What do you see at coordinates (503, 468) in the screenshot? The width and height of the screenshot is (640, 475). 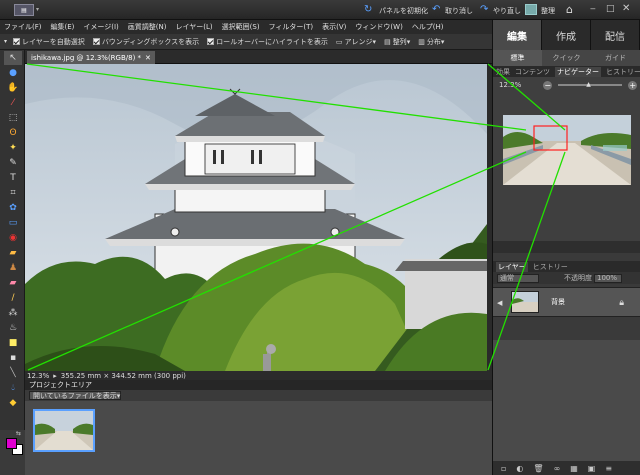 I see `new-layer-icon: ▫` at bounding box center [503, 468].